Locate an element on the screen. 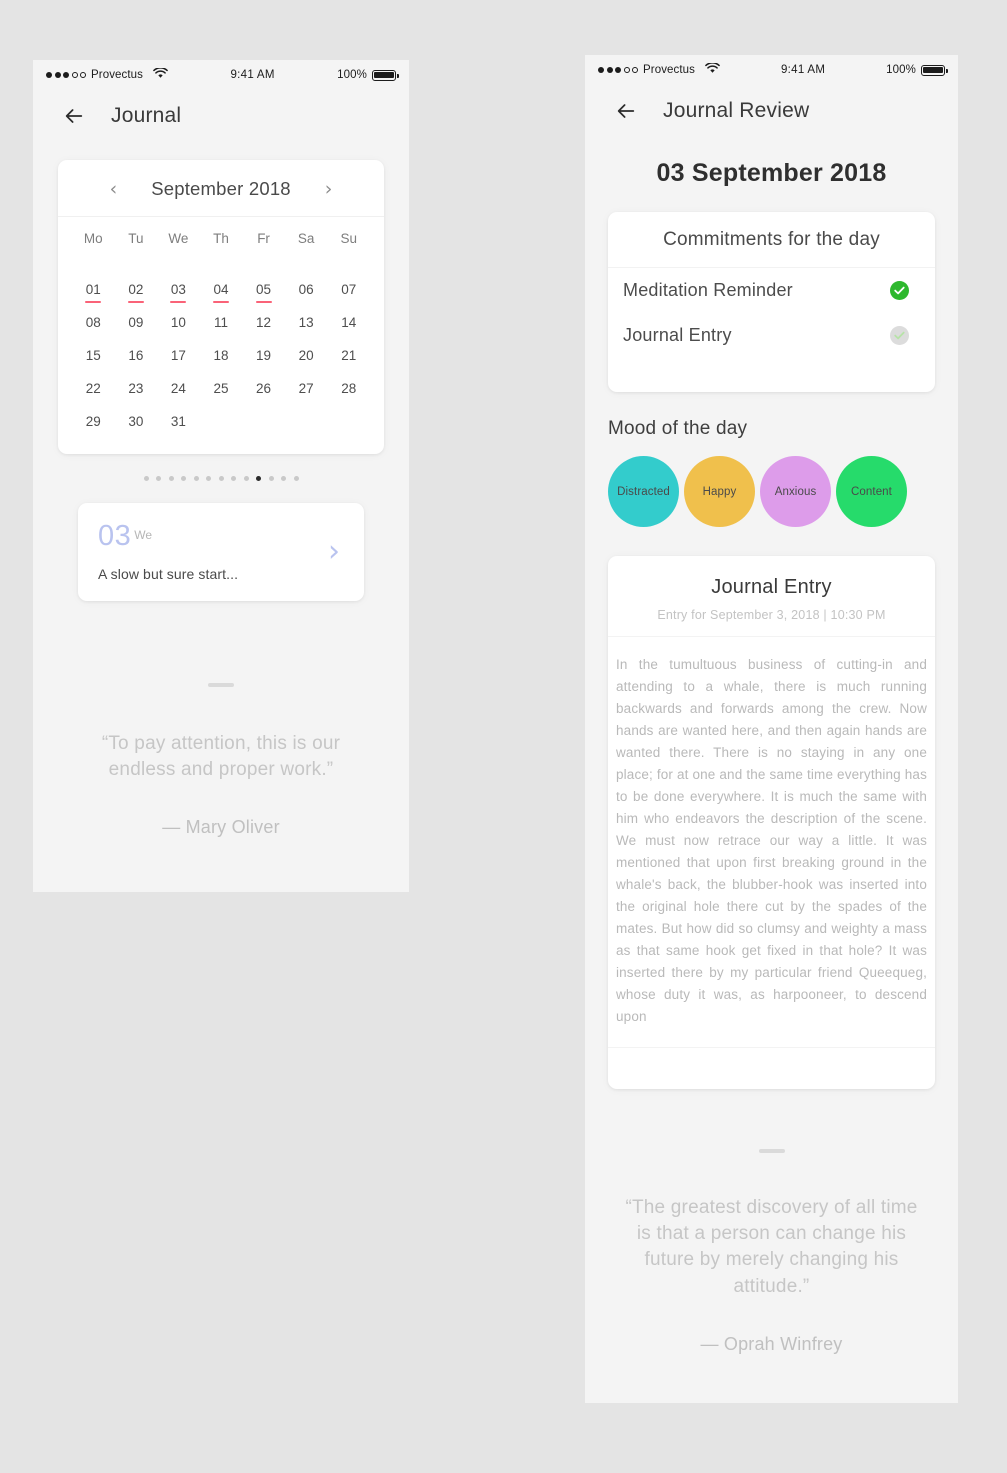 The width and height of the screenshot is (1007, 1473). calendar-day-19: 19 is located at coordinates (263, 355).